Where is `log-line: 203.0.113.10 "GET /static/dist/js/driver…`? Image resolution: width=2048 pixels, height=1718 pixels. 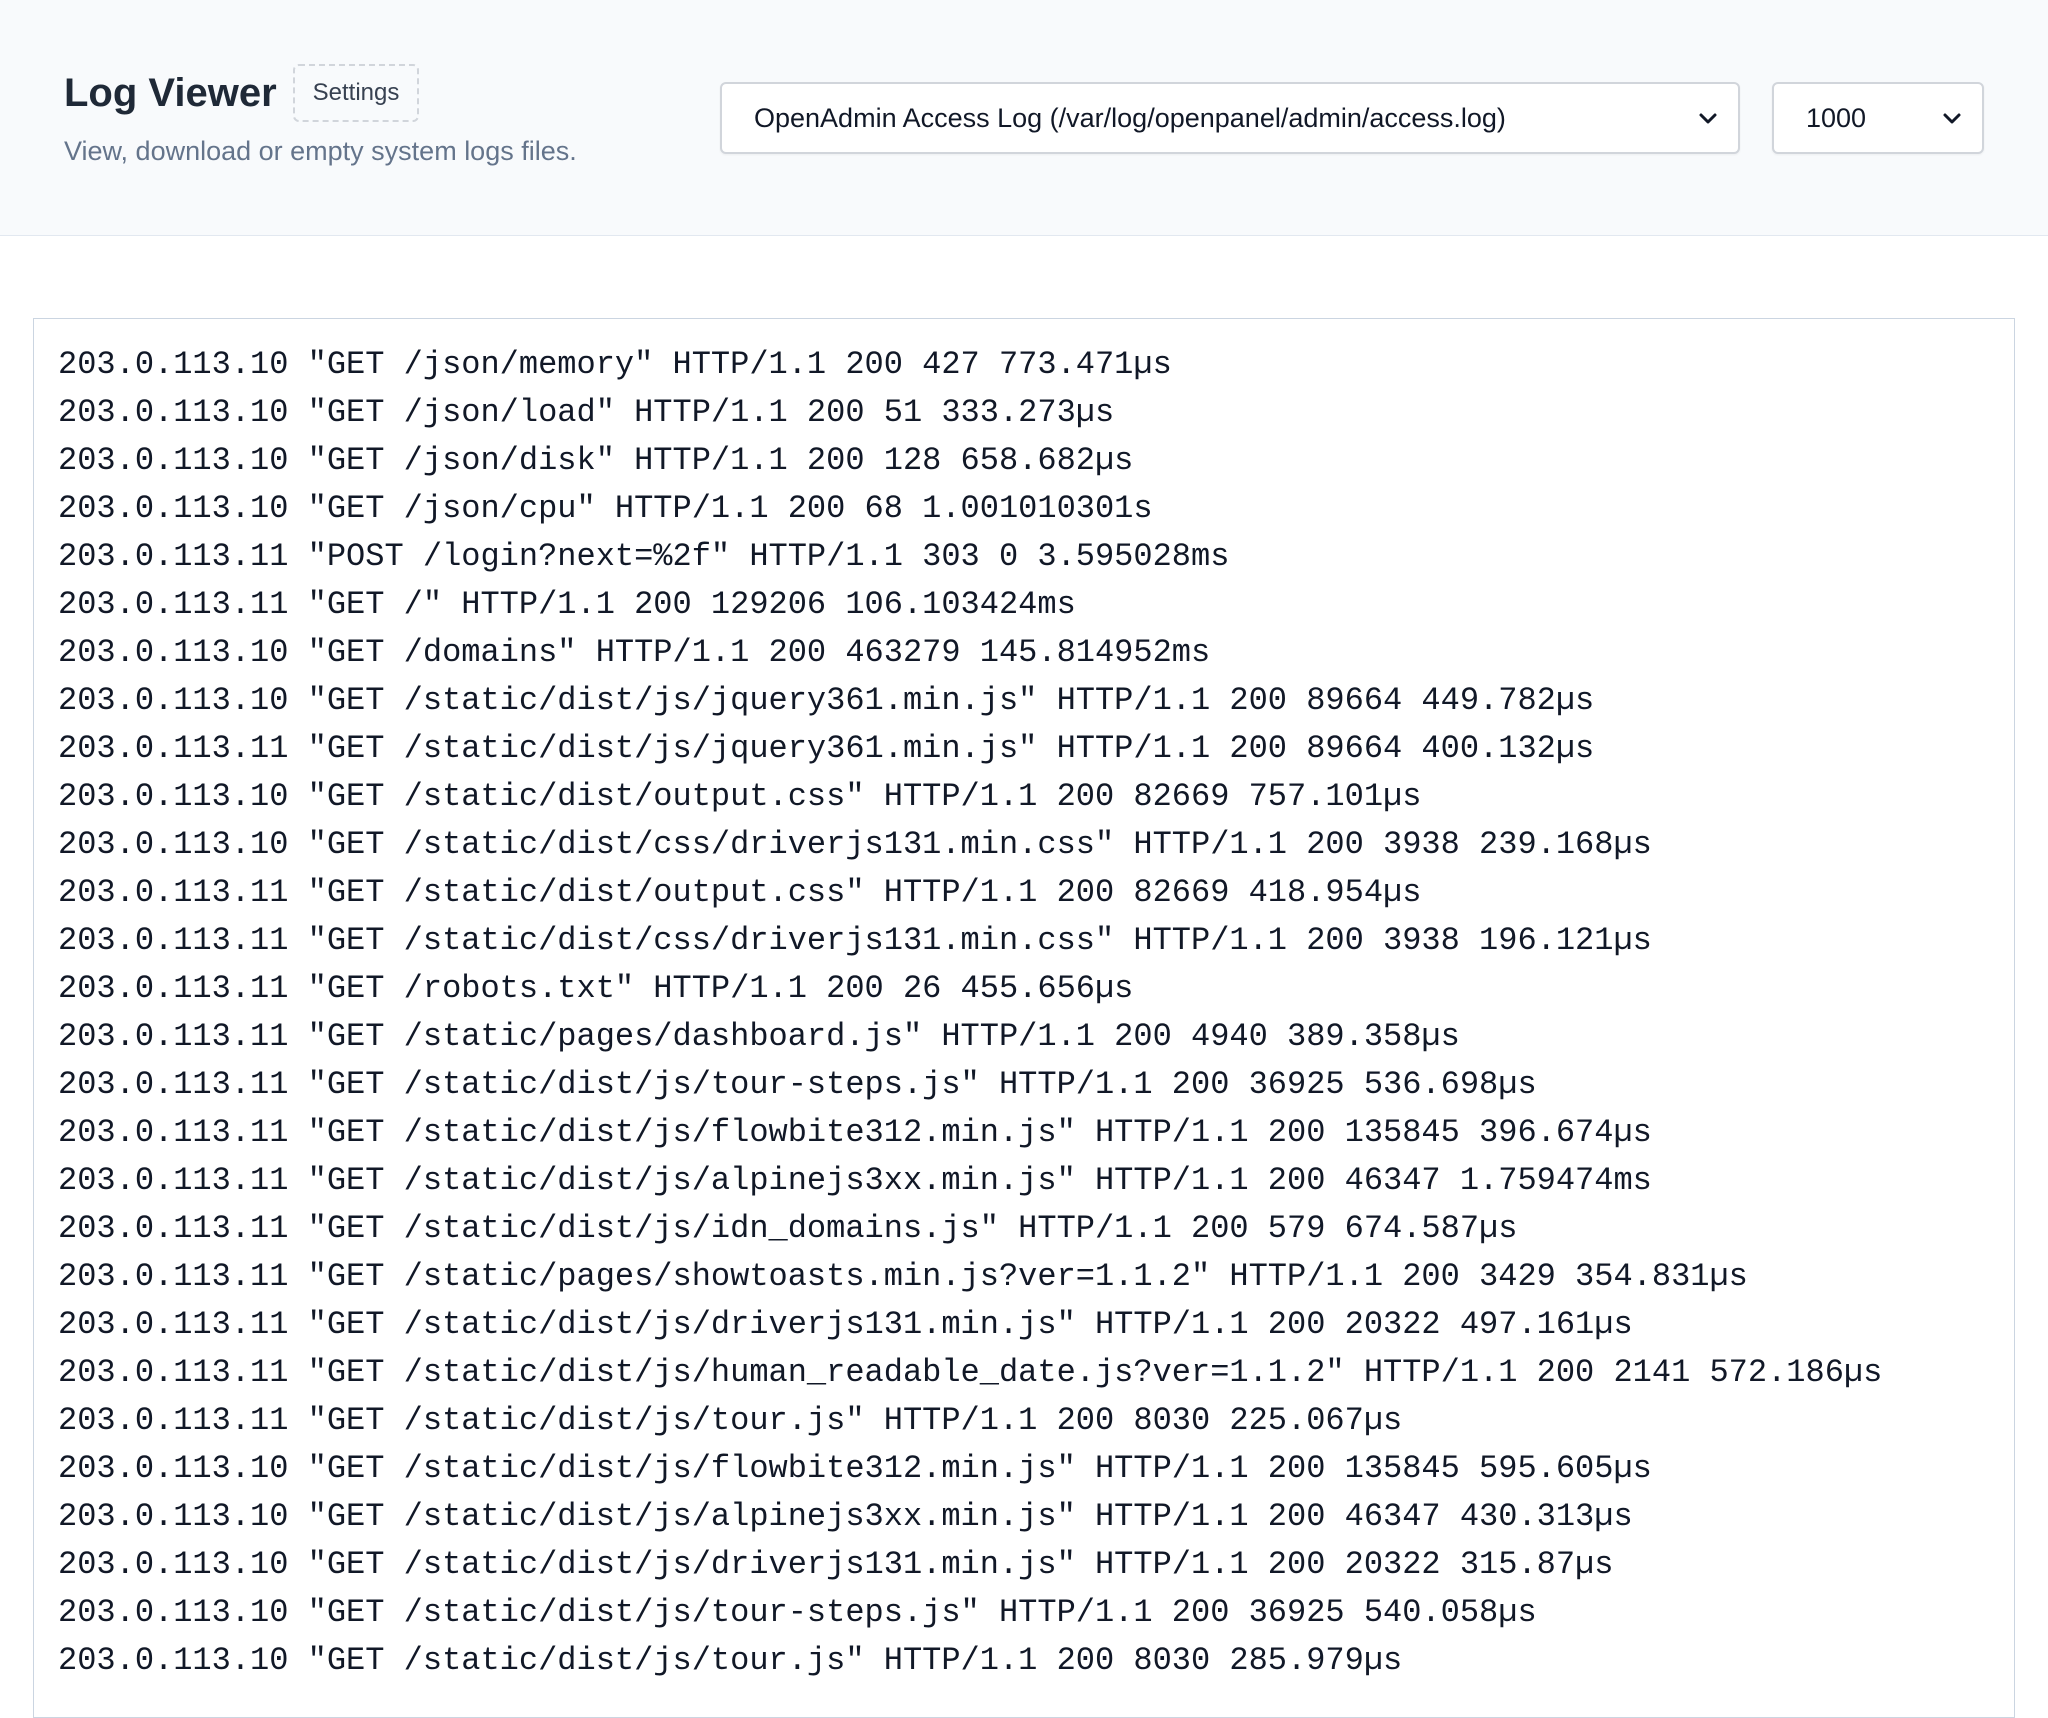 log-line: 203.0.113.10 "GET /static/dist/js/driver… is located at coordinates (836, 1564).